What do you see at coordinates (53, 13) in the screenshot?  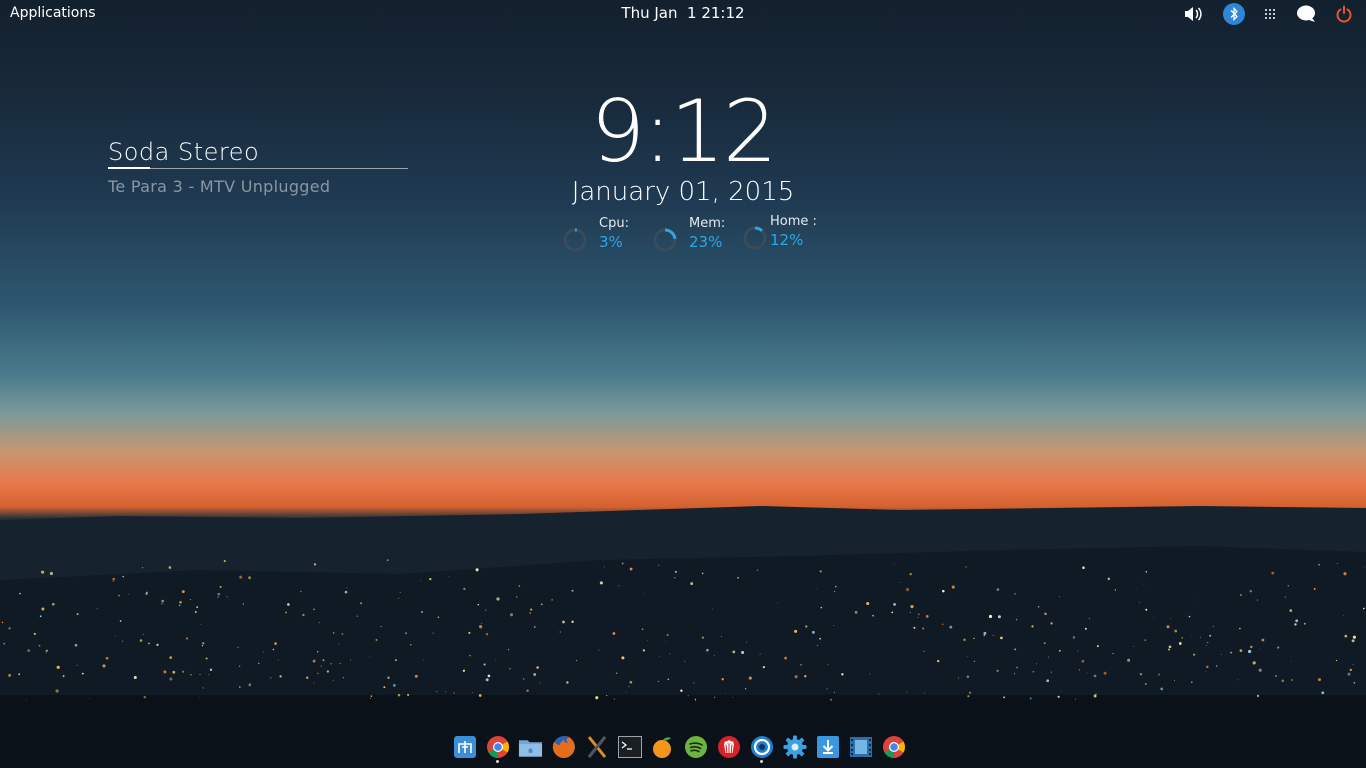 I see `applications-menu: Applications` at bounding box center [53, 13].